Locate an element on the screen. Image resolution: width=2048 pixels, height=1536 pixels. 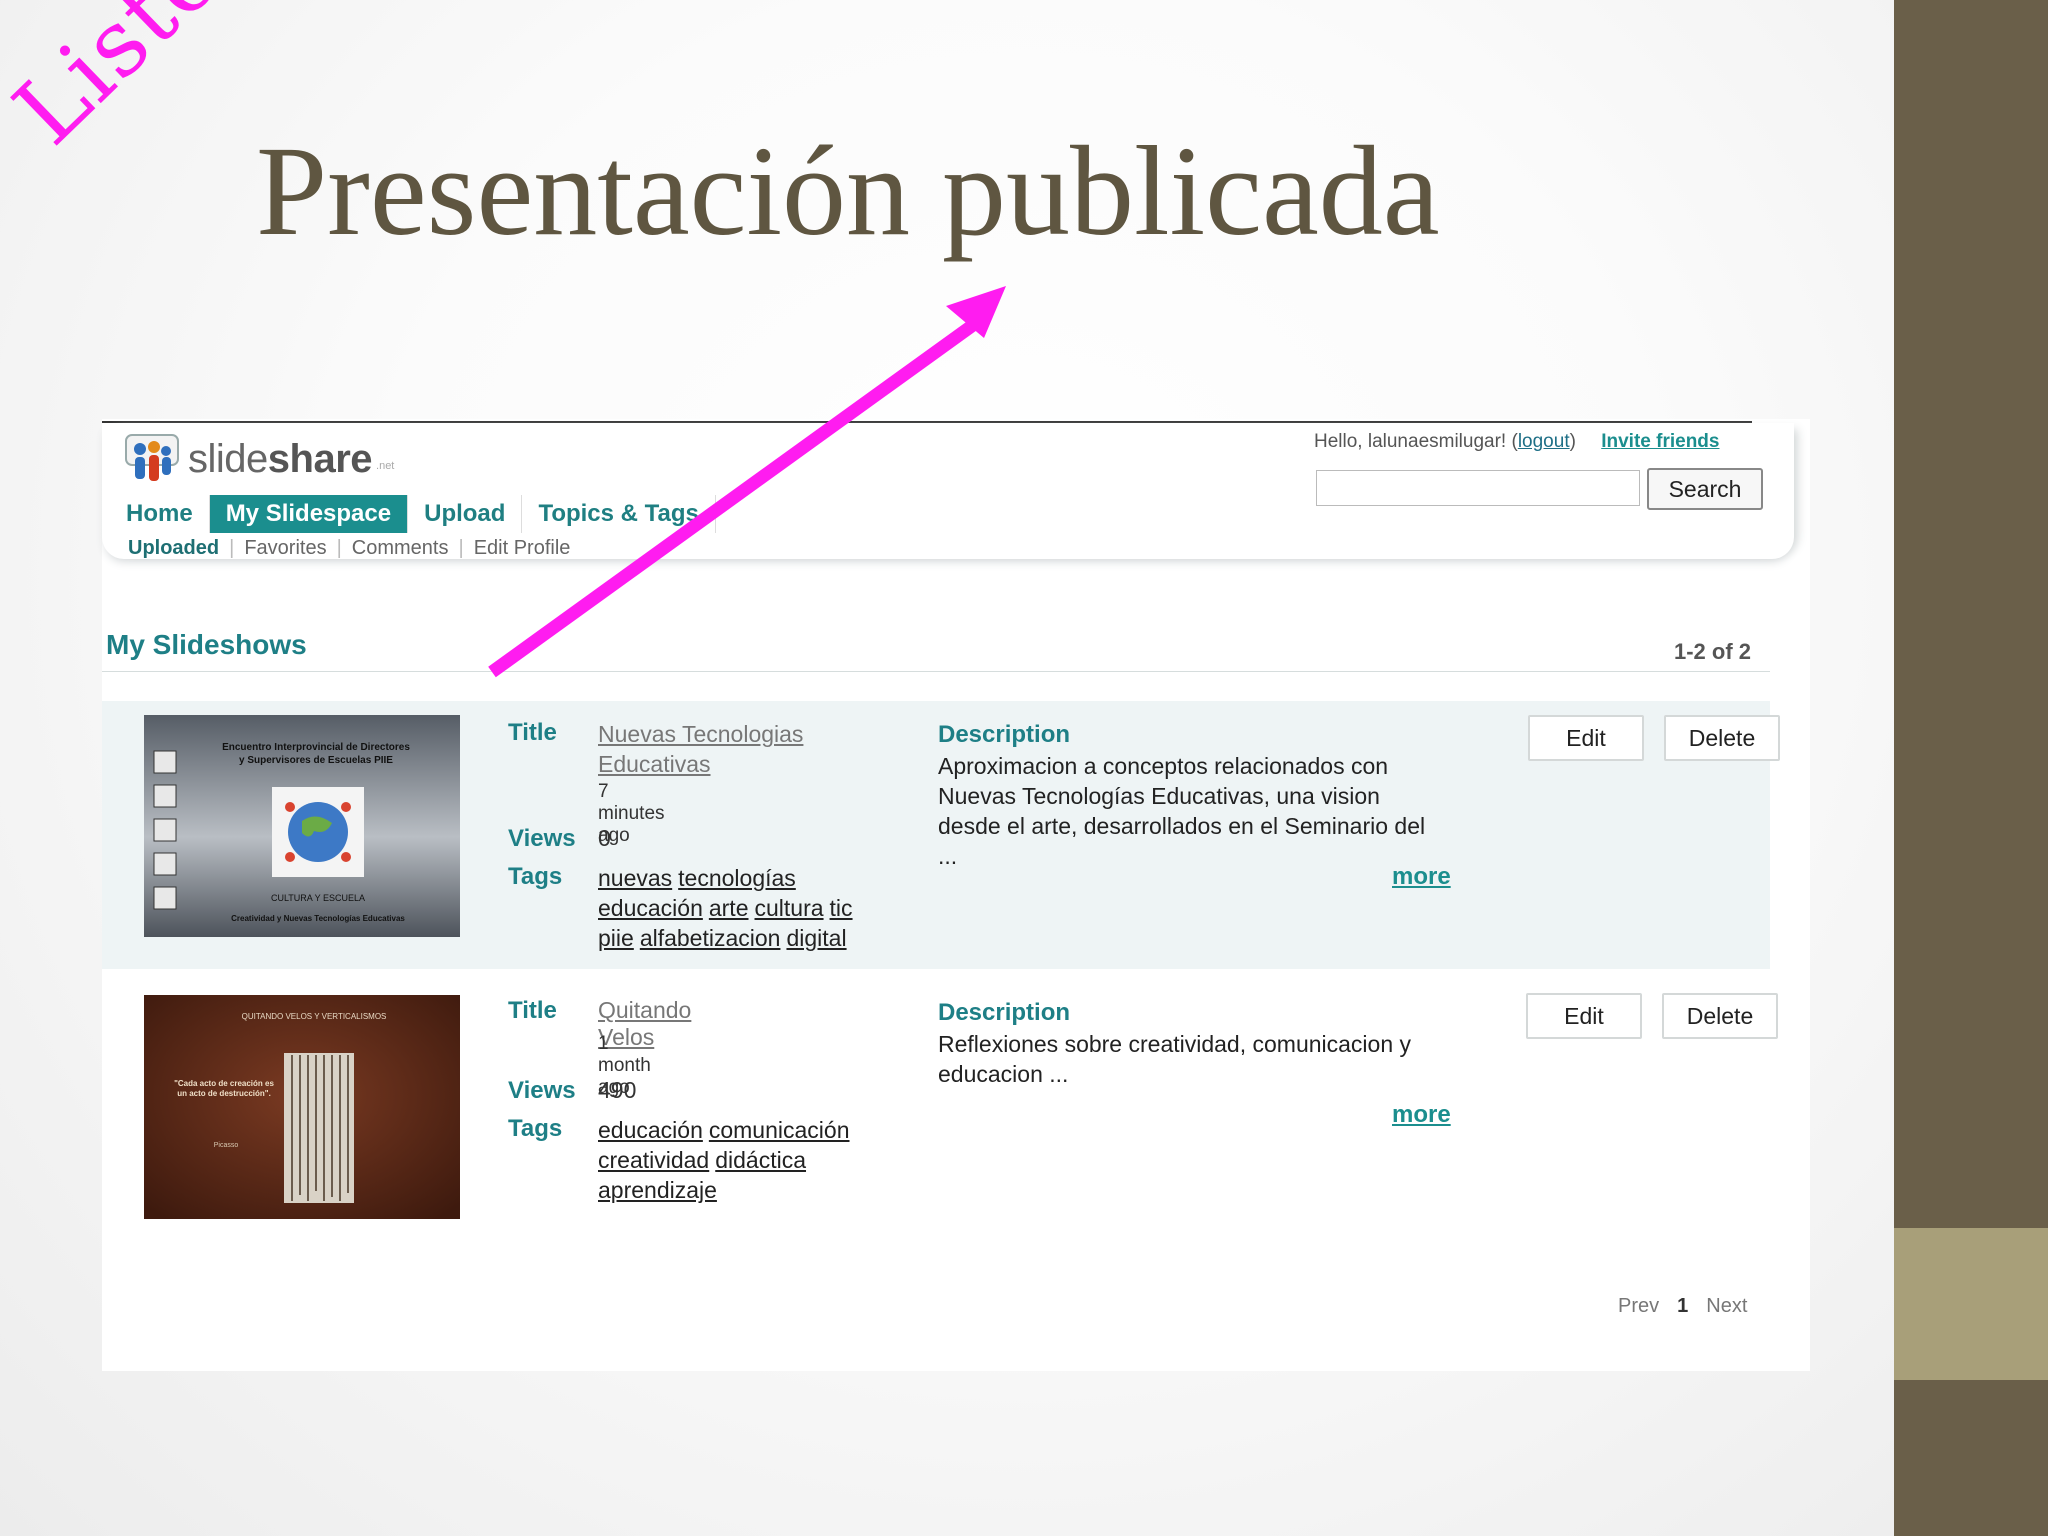
tag-link: arte is located at coordinates (729, 908).